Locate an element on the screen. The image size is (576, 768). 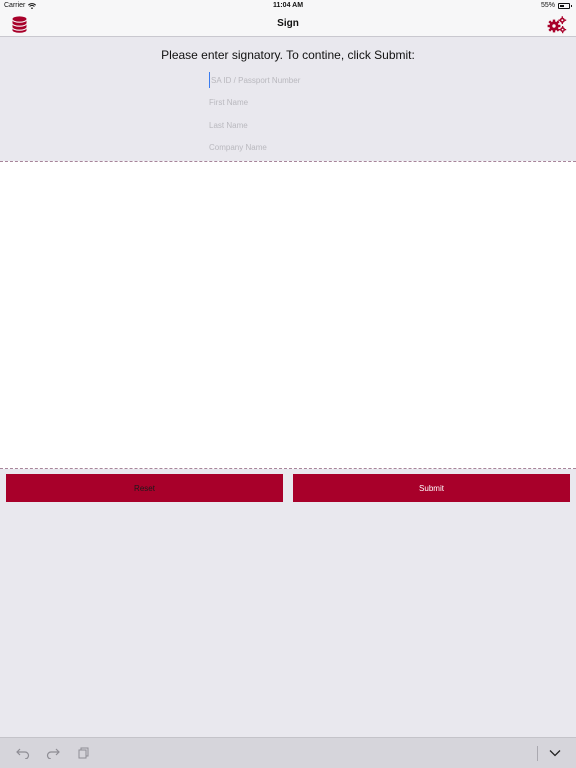
undo-icon is located at coordinates (23, 753).